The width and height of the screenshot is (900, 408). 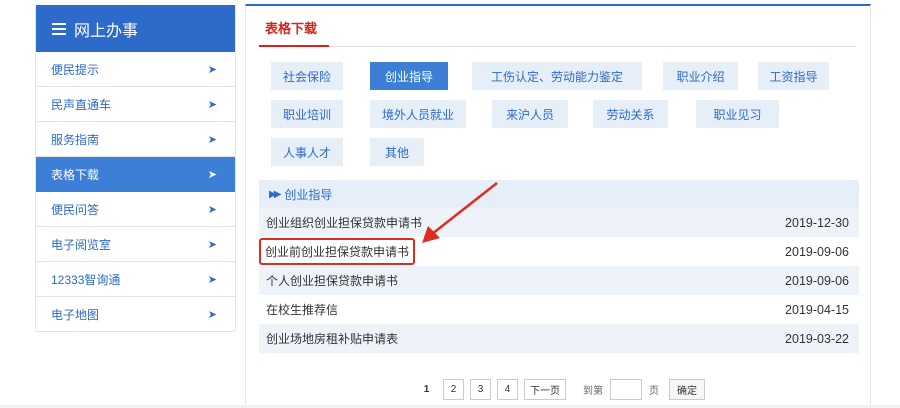 I want to click on table-row: 创业场地房租补贴申请表 2019-03-22, so click(x=559, y=338).